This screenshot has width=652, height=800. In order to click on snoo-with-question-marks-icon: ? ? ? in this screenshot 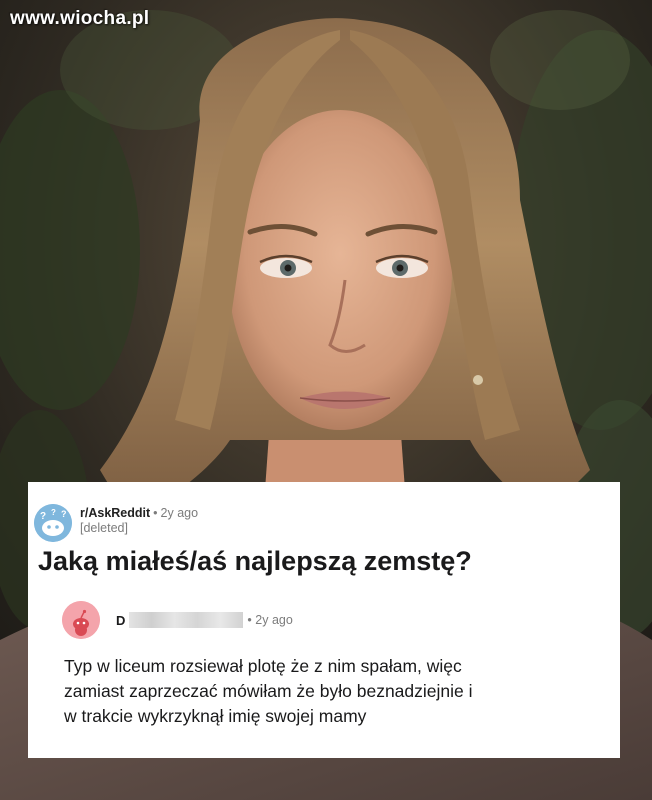, I will do `click(53, 523)`.